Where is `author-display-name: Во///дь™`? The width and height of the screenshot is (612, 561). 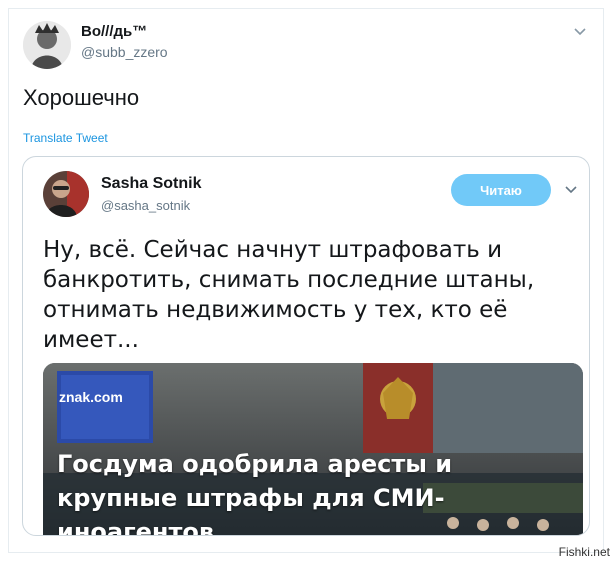 author-display-name: Во///дь™ is located at coordinates (114, 31).